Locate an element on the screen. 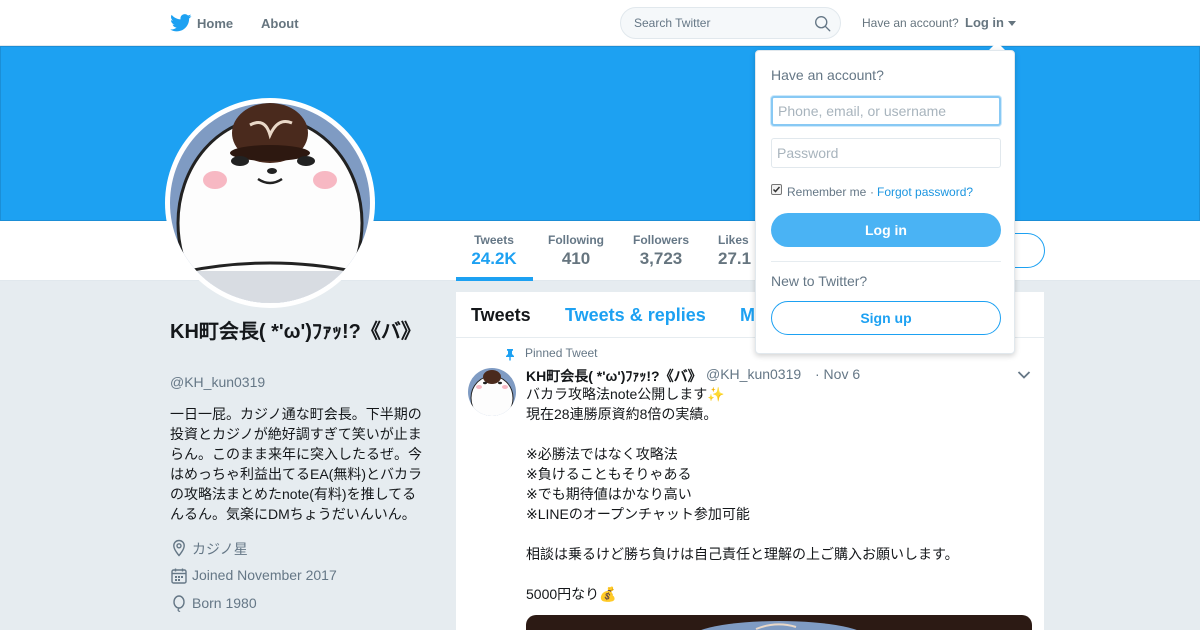 This screenshot has width=1200, height=630. pin-icon is located at coordinates (510, 355).